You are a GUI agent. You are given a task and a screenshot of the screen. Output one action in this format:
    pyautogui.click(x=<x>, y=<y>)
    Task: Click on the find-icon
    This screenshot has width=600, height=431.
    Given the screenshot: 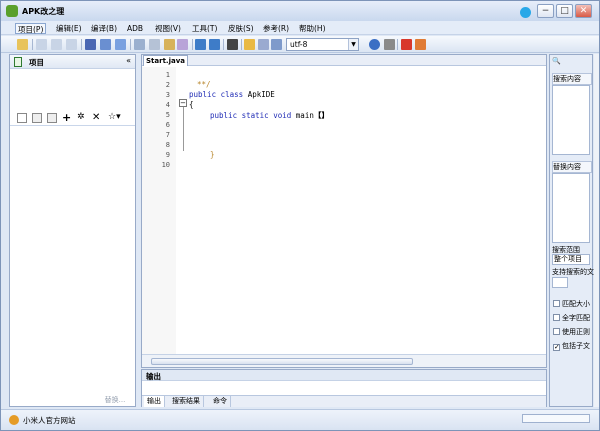 What is the action you would take?
    pyautogui.click(x=232, y=44)
    